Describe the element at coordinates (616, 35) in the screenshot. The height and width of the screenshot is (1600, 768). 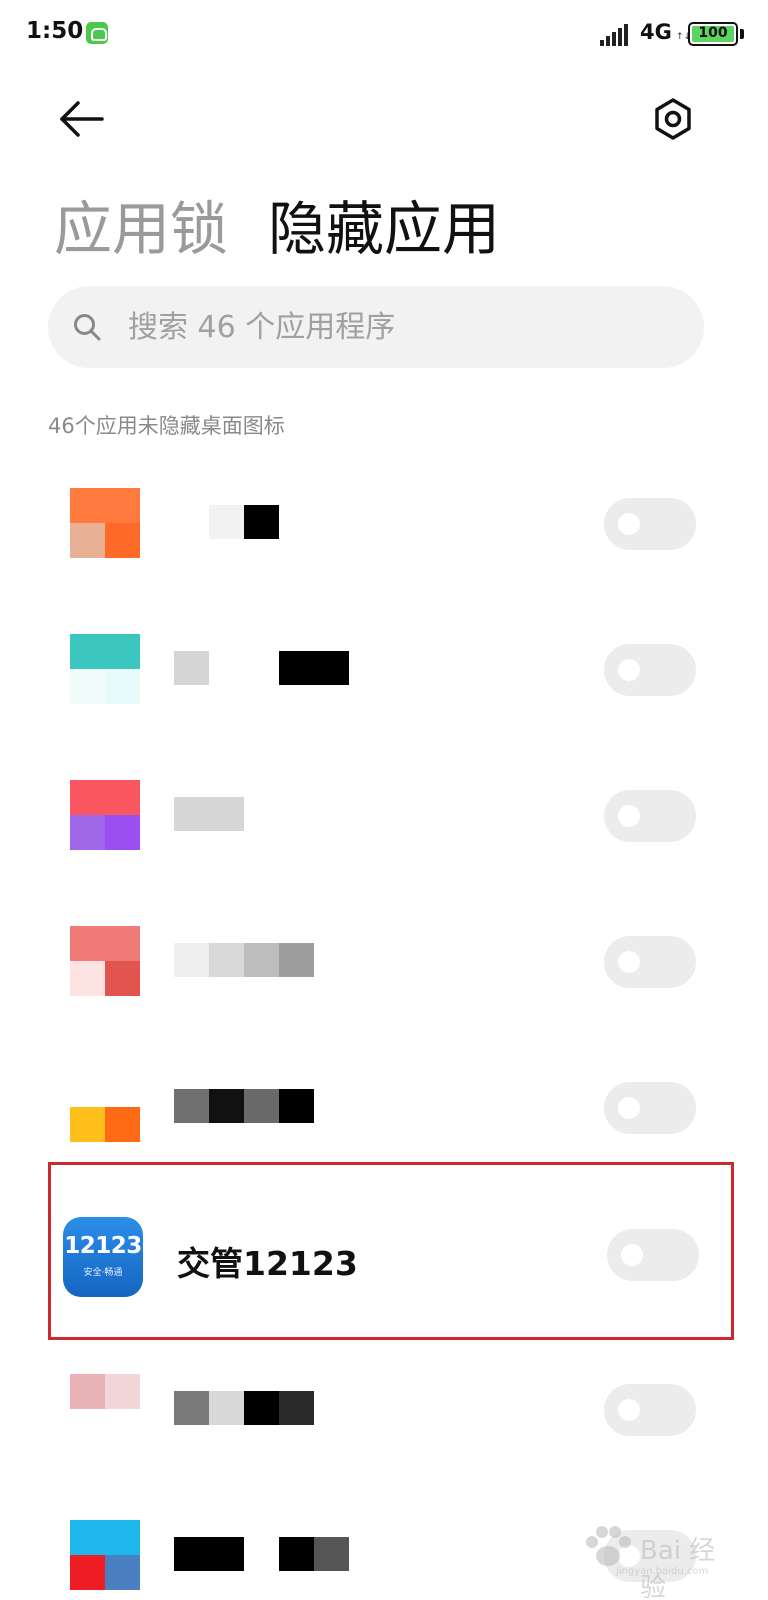
I see `signal-strength-icon` at that location.